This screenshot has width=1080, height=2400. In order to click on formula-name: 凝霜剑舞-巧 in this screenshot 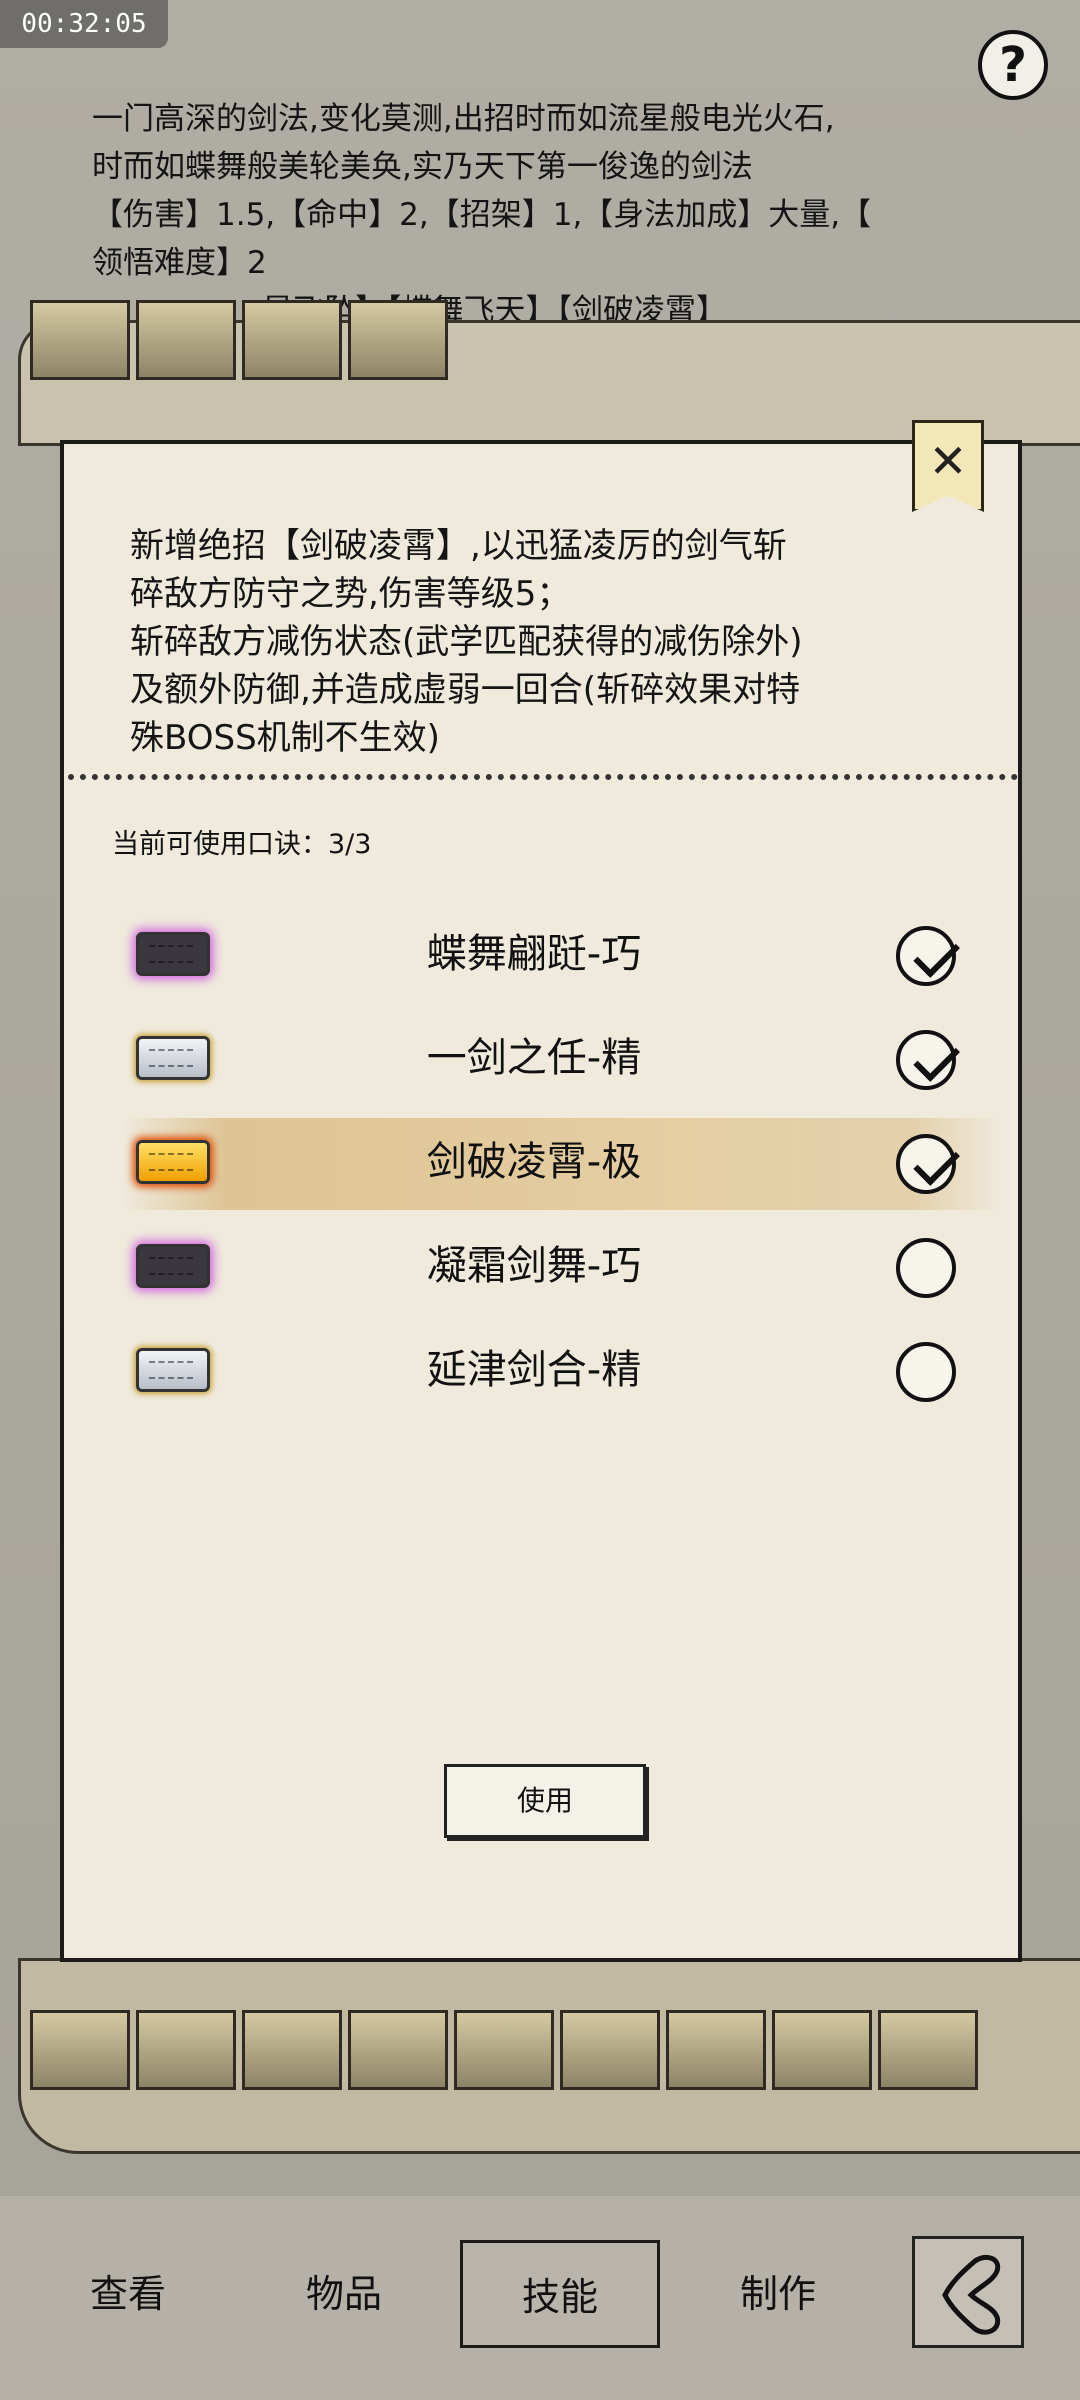, I will do `click(534, 1266)`.